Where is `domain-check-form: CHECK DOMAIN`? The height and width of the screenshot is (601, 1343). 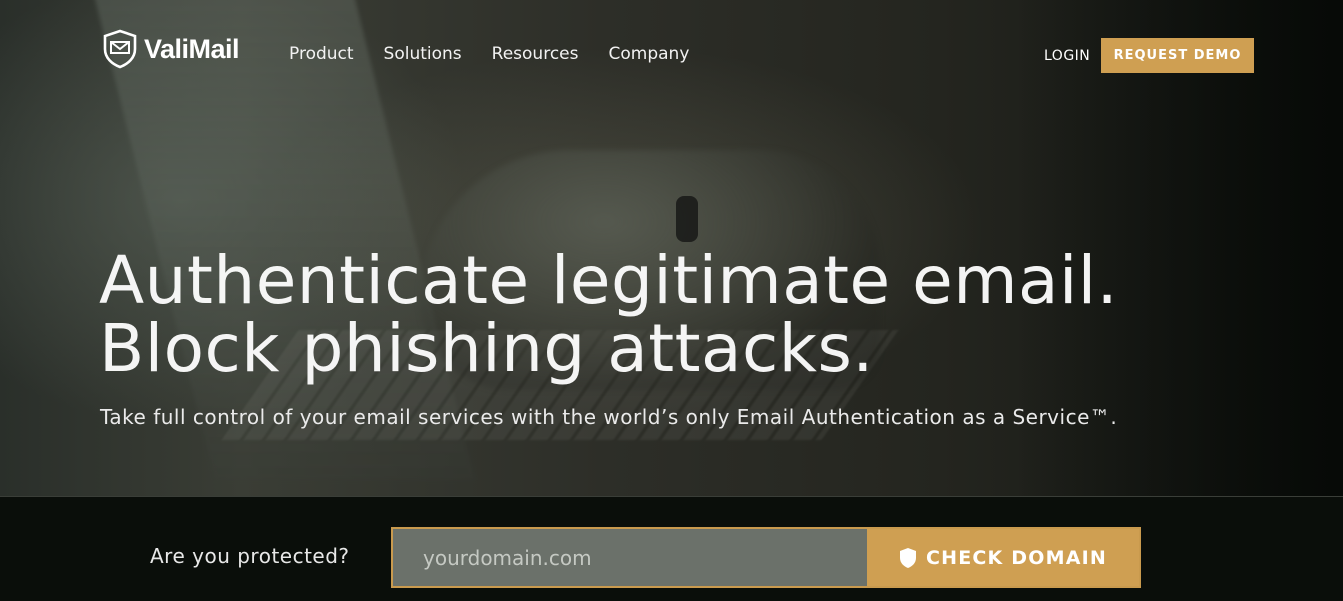
domain-check-form: CHECK DOMAIN is located at coordinates (766, 557).